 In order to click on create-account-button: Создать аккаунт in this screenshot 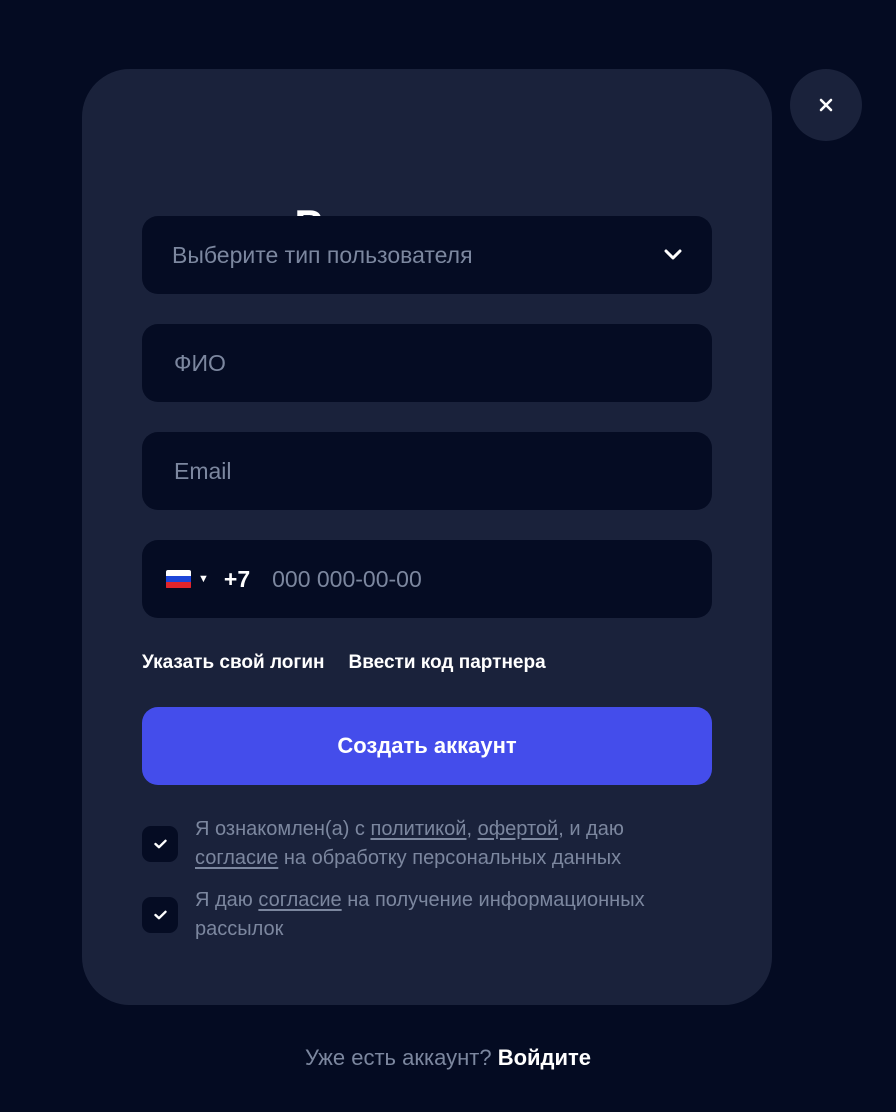, I will do `click(427, 746)`.